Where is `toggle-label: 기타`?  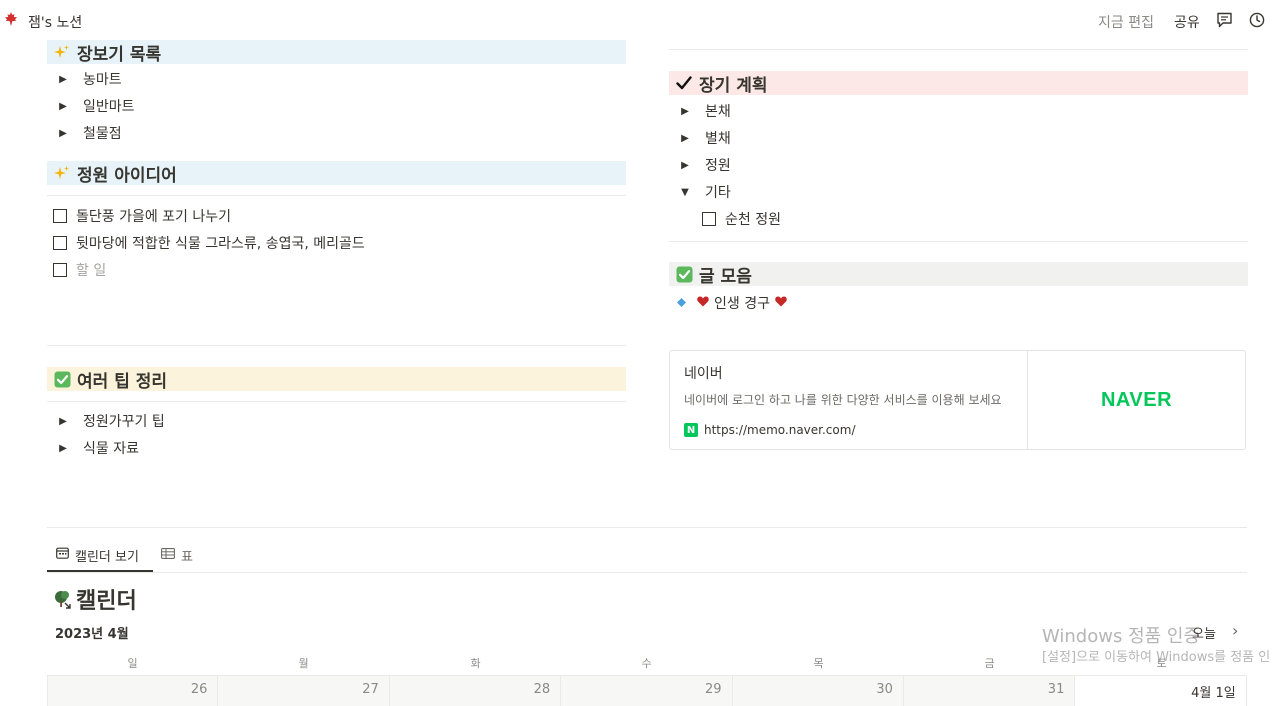 toggle-label: 기타 is located at coordinates (718, 193).